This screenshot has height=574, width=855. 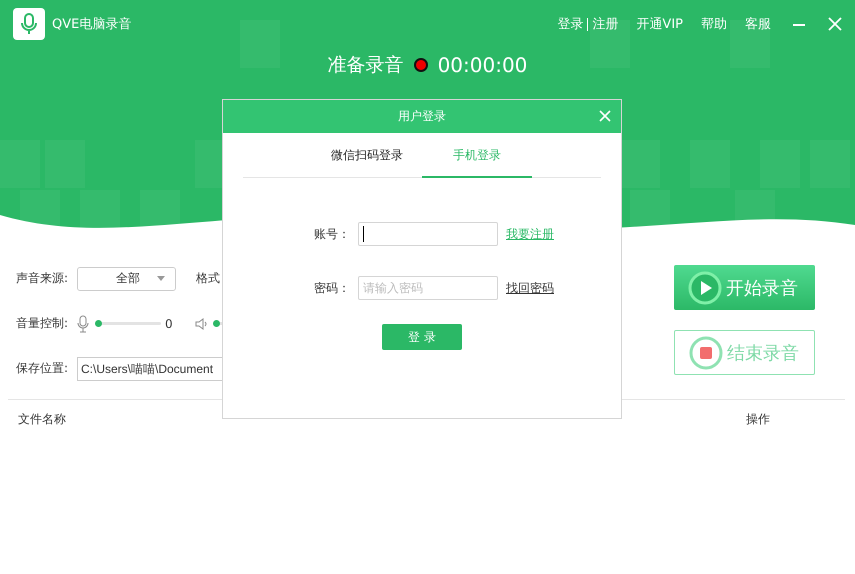 What do you see at coordinates (126, 278) in the screenshot?
I see `source-dropdown: 全部` at bounding box center [126, 278].